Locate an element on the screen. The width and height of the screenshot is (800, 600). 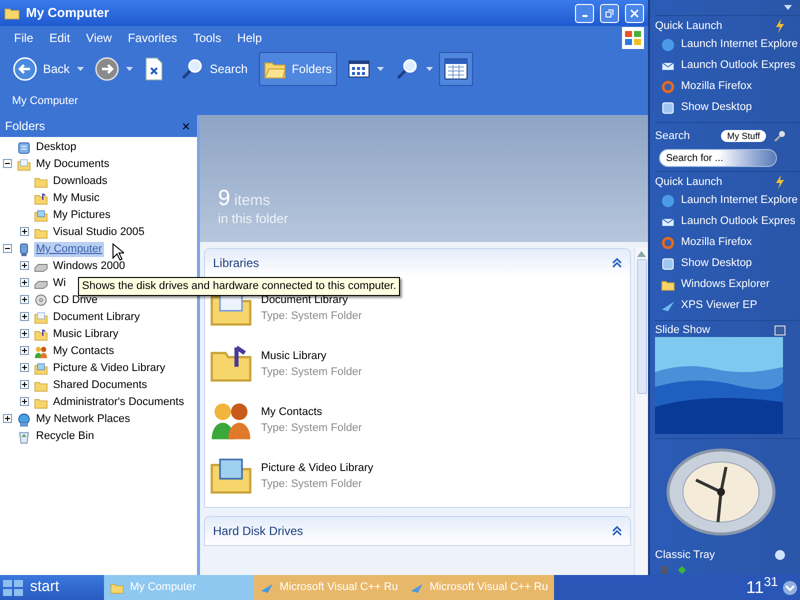
tooltip: Shows the disk drives and hardware connected to this computer. is located at coordinates (239, 286).